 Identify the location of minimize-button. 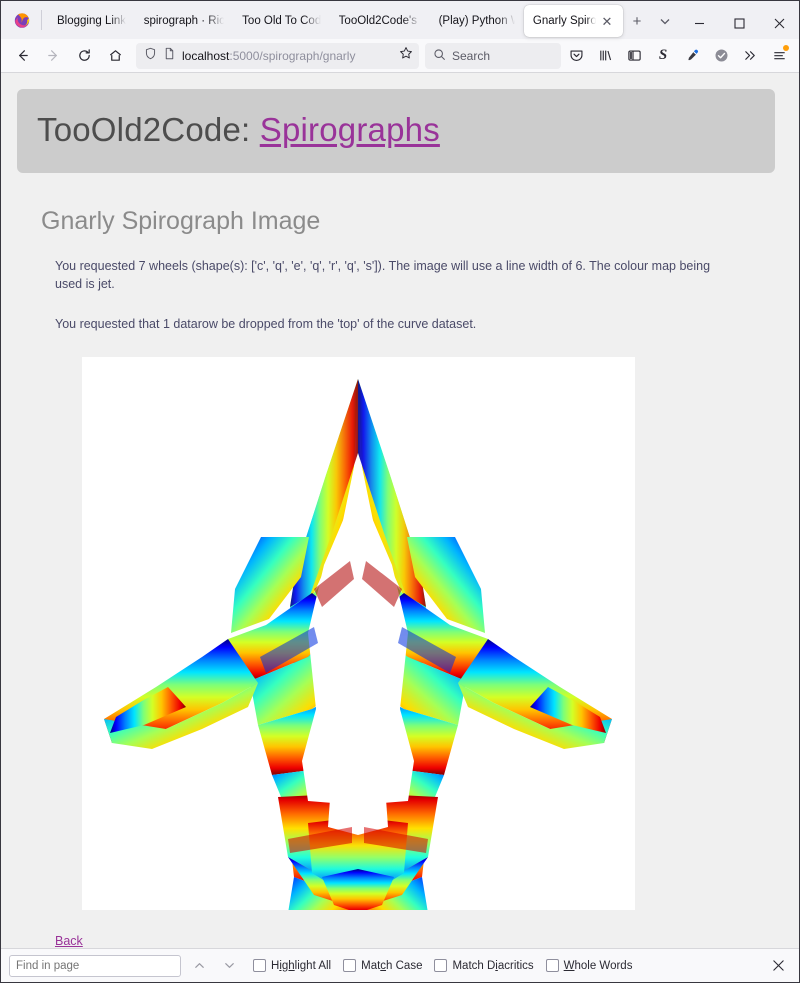
(699, 23).